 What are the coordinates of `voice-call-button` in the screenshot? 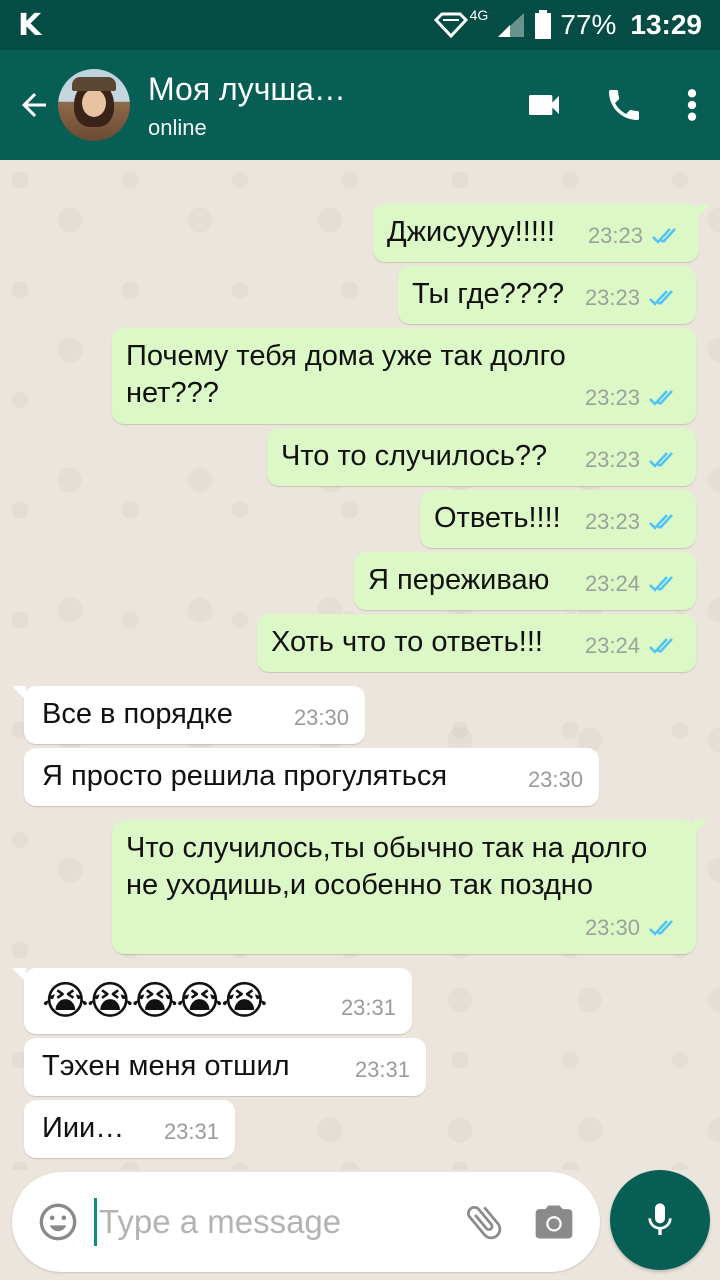 It's located at (624, 105).